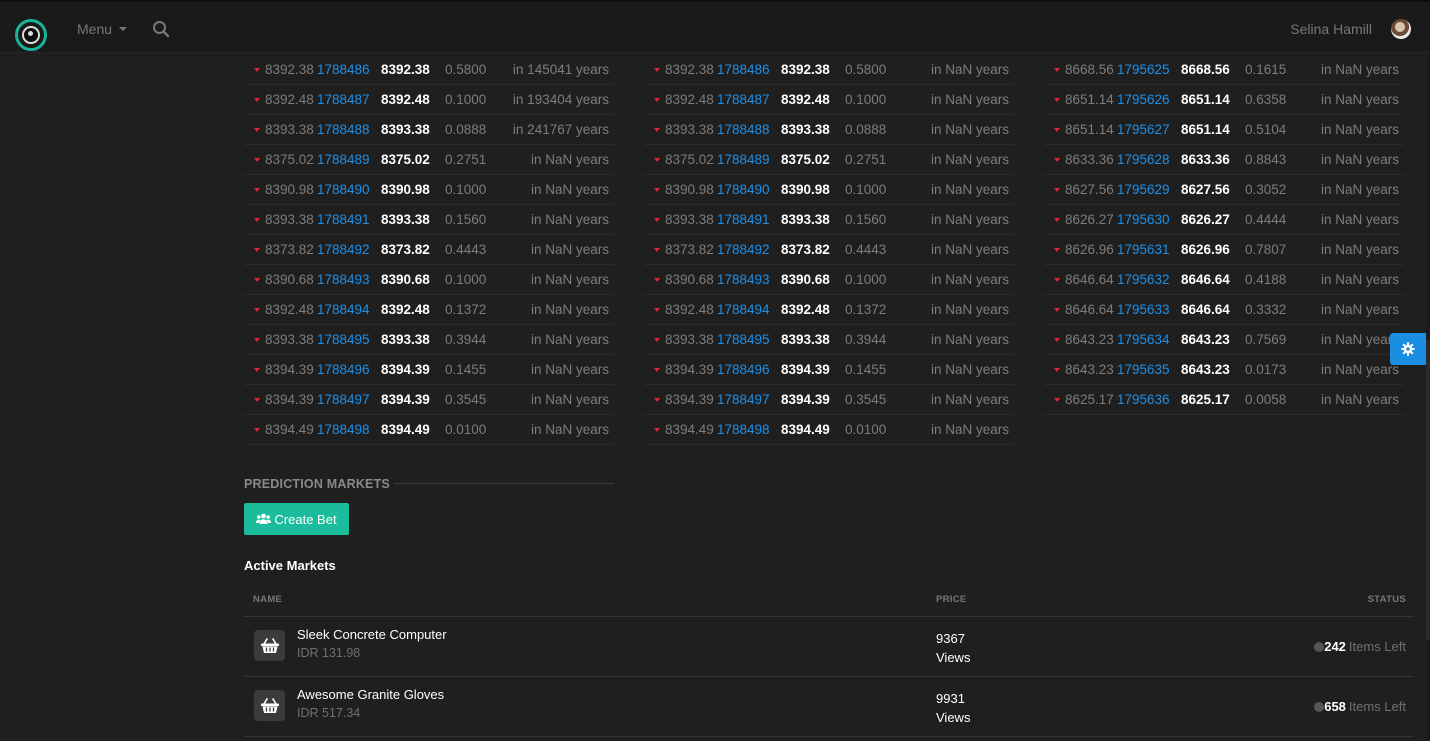  What do you see at coordinates (1149, 69) in the screenshot?
I see `trade-id-link: 1795625` at bounding box center [1149, 69].